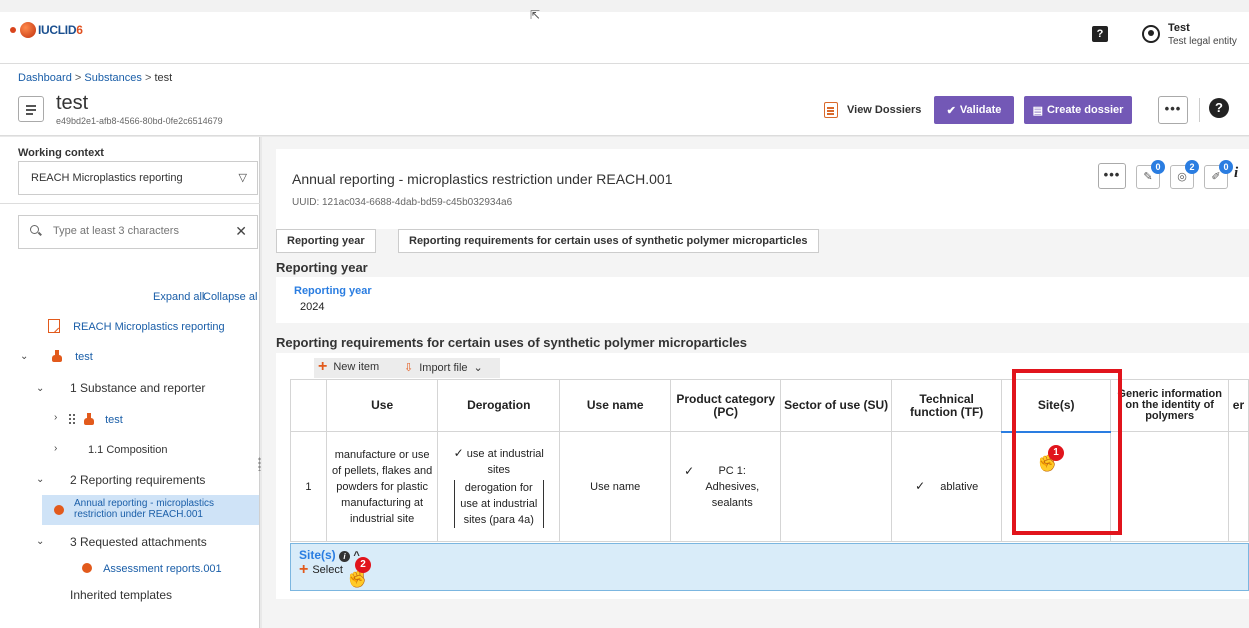  Describe the element at coordinates (321, 569) in the screenshot. I see `select-site-button: + Select` at that location.